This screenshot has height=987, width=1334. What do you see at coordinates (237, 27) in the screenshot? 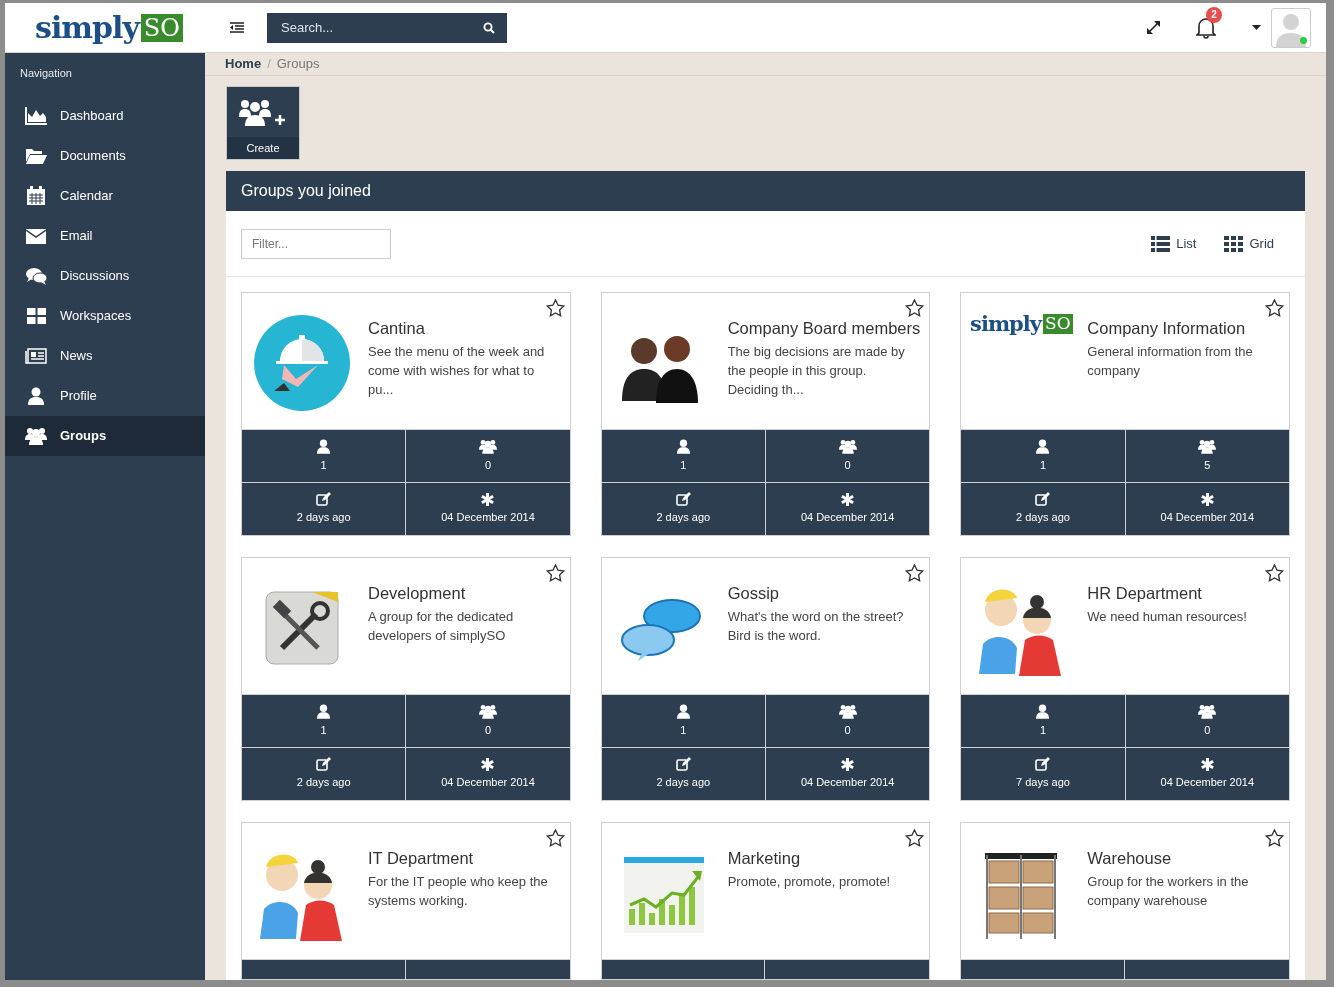
I see `menu-toggle-icon` at bounding box center [237, 27].